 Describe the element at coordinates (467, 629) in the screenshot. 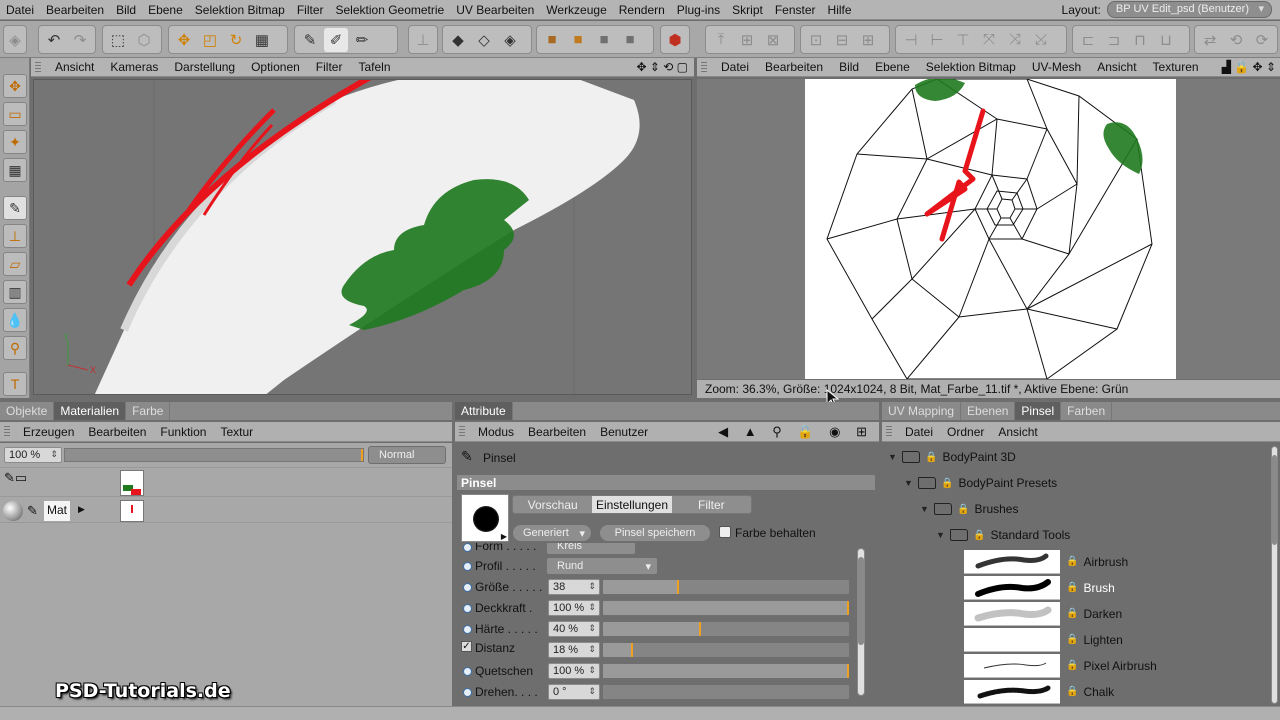

I see `haerte-radio` at that location.